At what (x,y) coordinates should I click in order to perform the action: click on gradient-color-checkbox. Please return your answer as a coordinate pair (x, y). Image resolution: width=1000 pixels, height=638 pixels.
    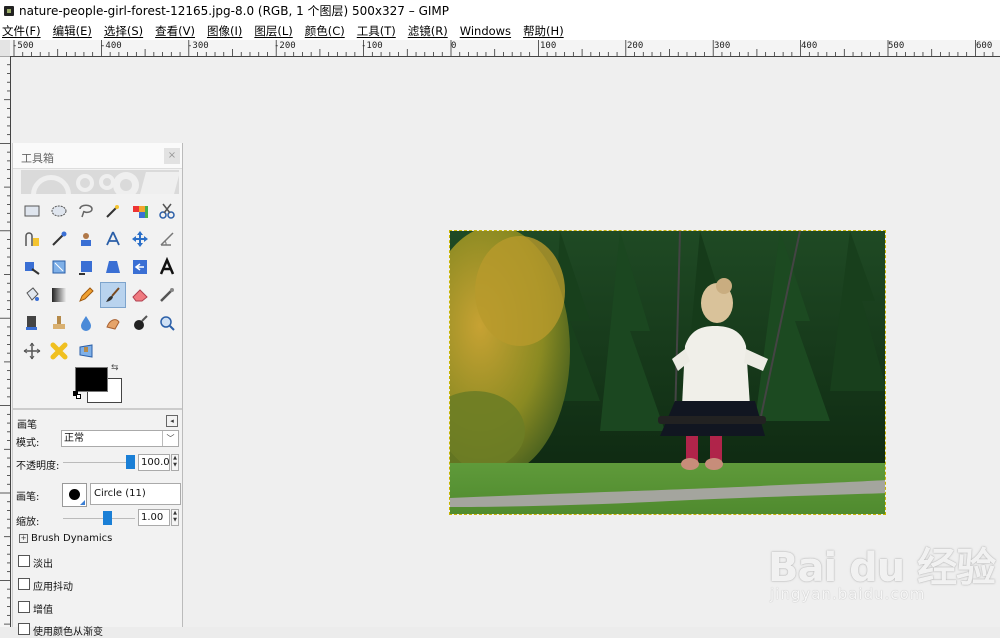
    Looking at the image, I should click on (24, 629).